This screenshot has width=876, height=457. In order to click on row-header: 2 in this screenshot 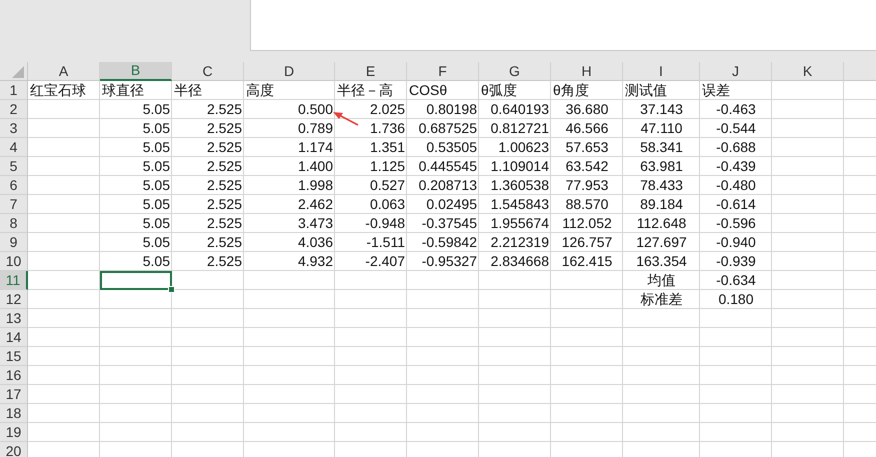, I will do `click(14, 109)`.